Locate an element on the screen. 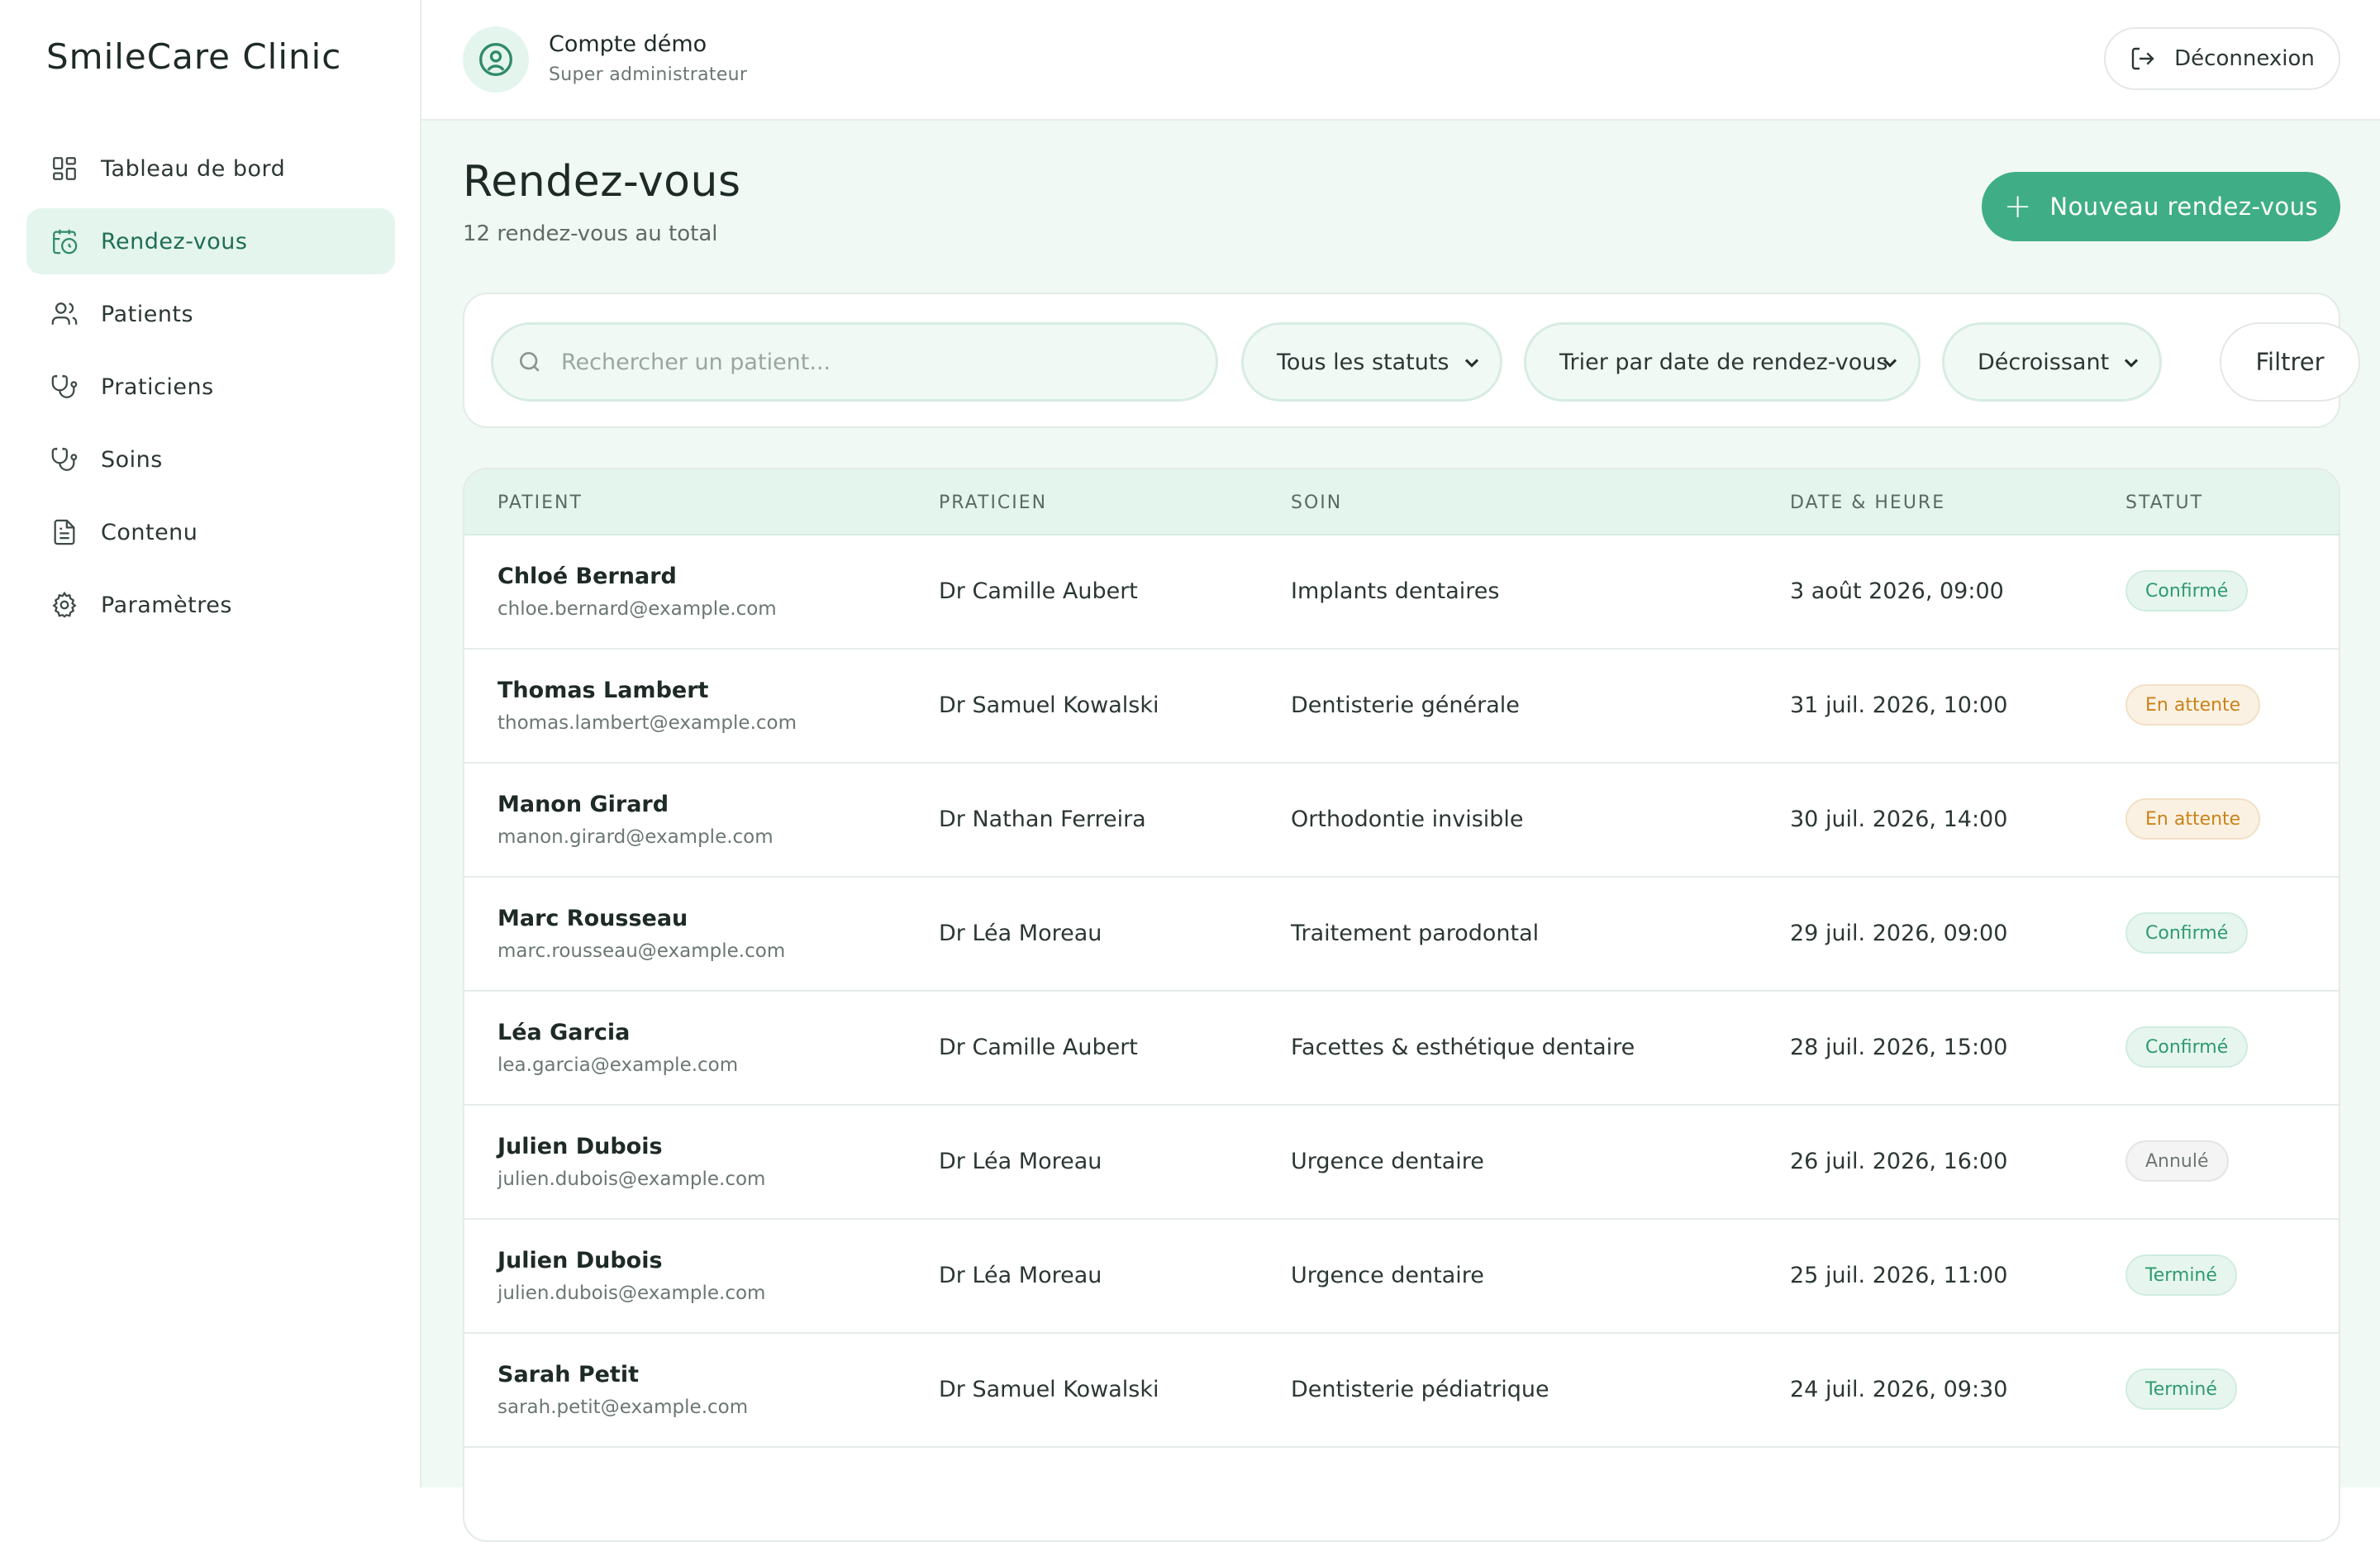  soin-cell: Dentisterie générale is located at coordinates (1405, 705).